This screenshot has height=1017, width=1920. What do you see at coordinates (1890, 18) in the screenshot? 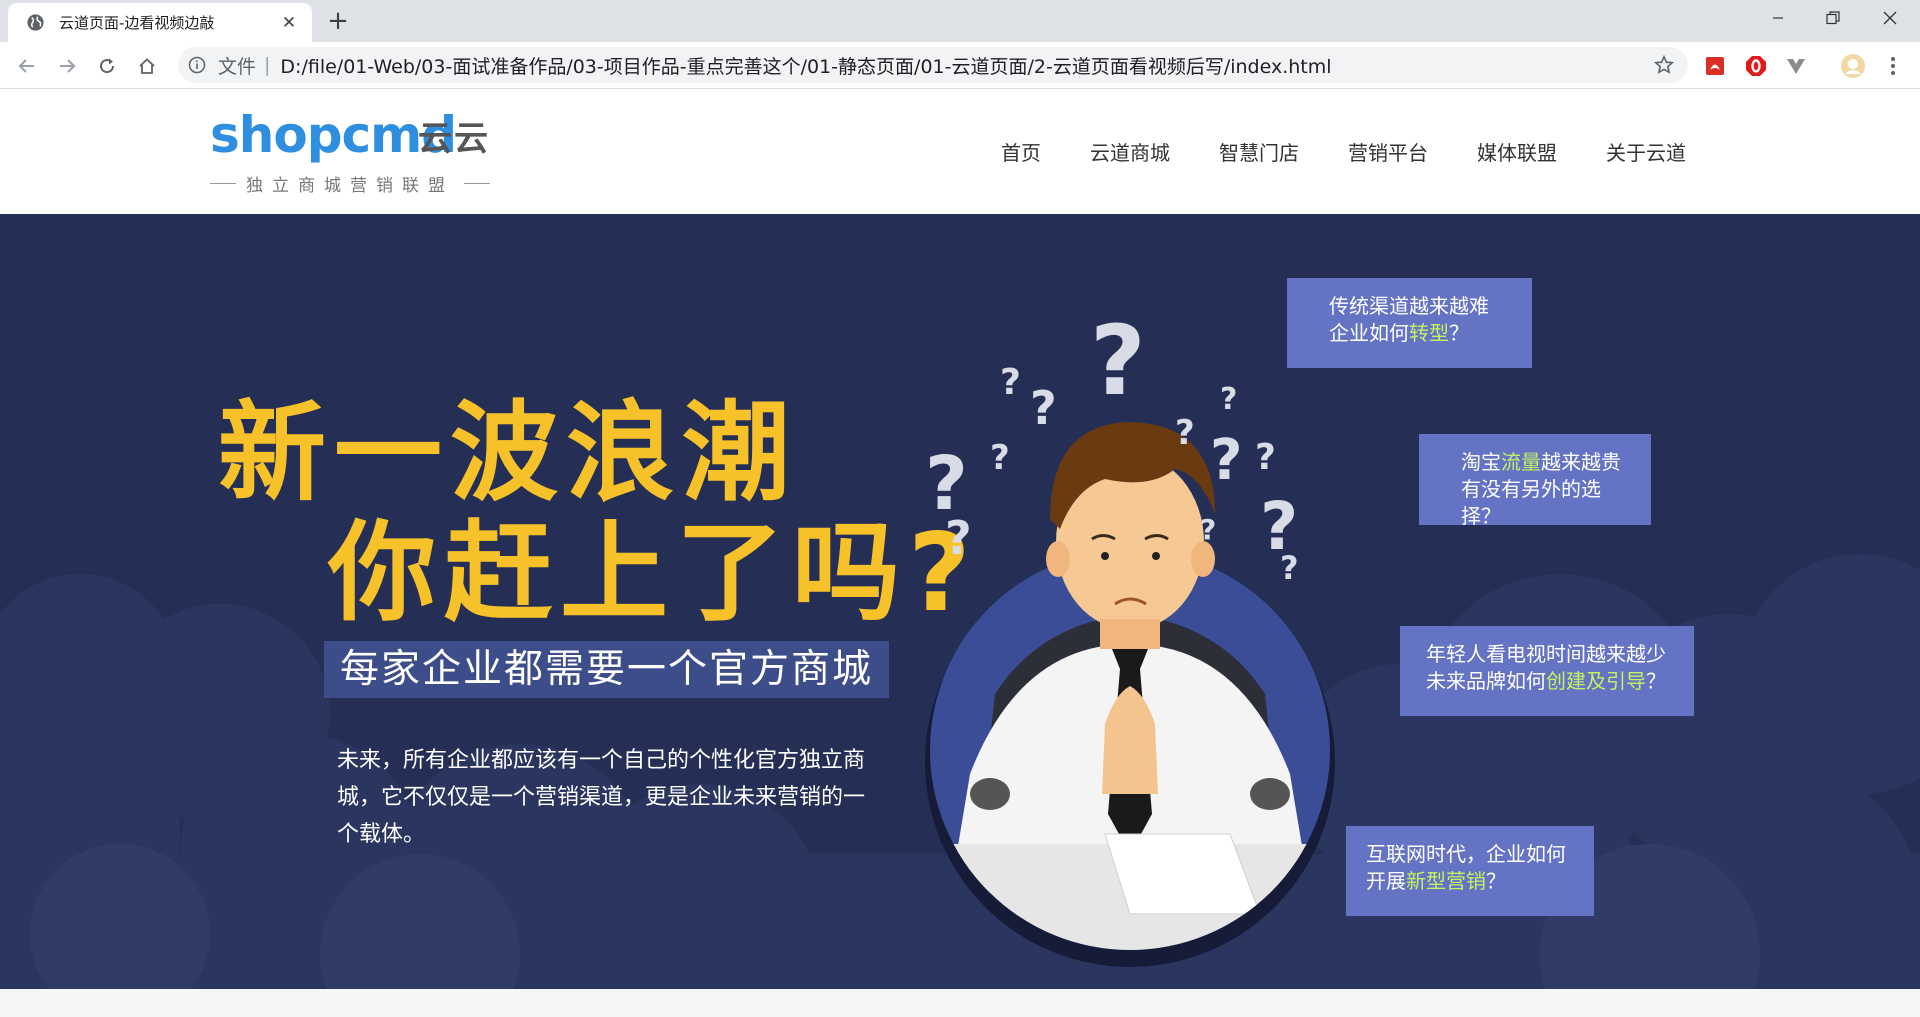
I see `close-window-icon` at bounding box center [1890, 18].